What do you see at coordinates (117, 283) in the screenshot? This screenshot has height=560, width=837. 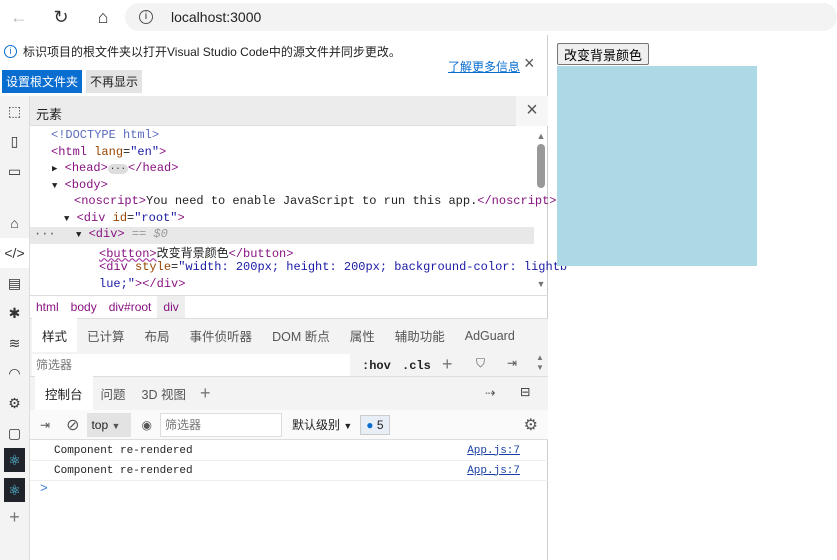 I see `val: lue;"` at bounding box center [117, 283].